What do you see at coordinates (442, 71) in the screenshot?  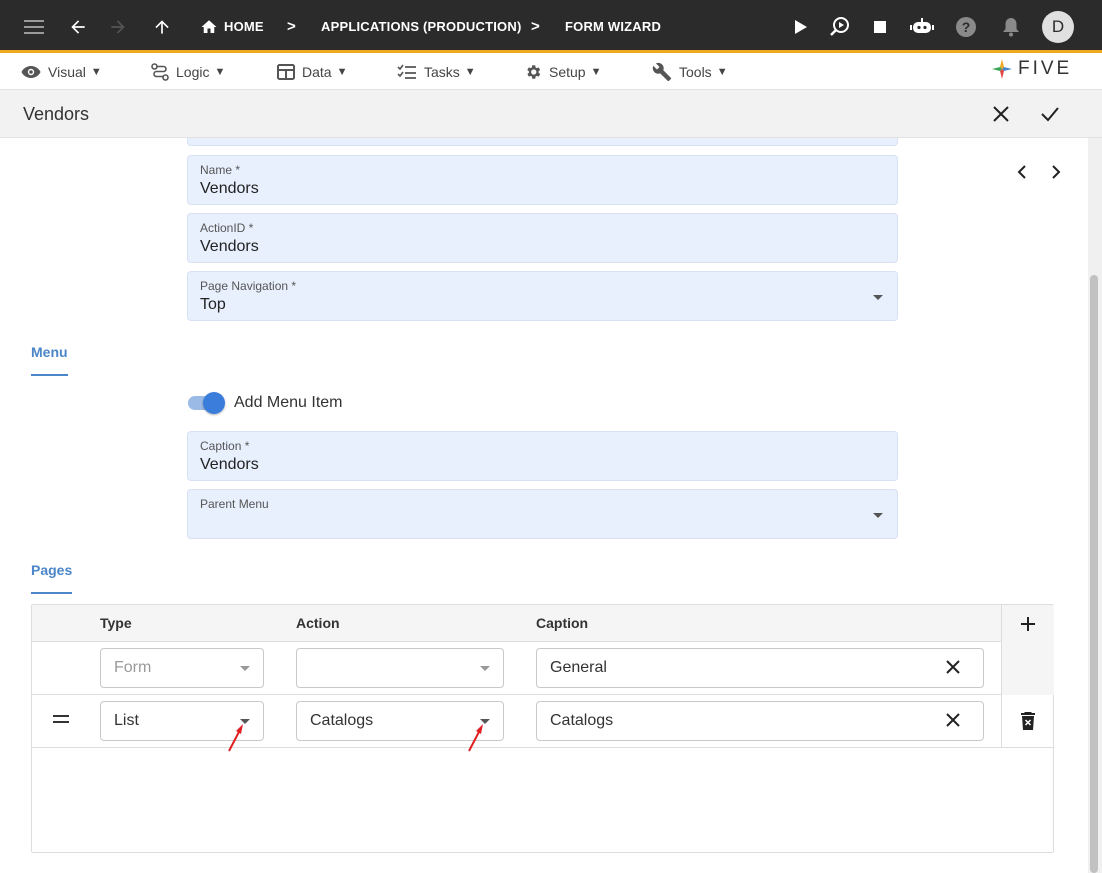 I see `menu-tasks-label: Tasks` at bounding box center [442, 71].